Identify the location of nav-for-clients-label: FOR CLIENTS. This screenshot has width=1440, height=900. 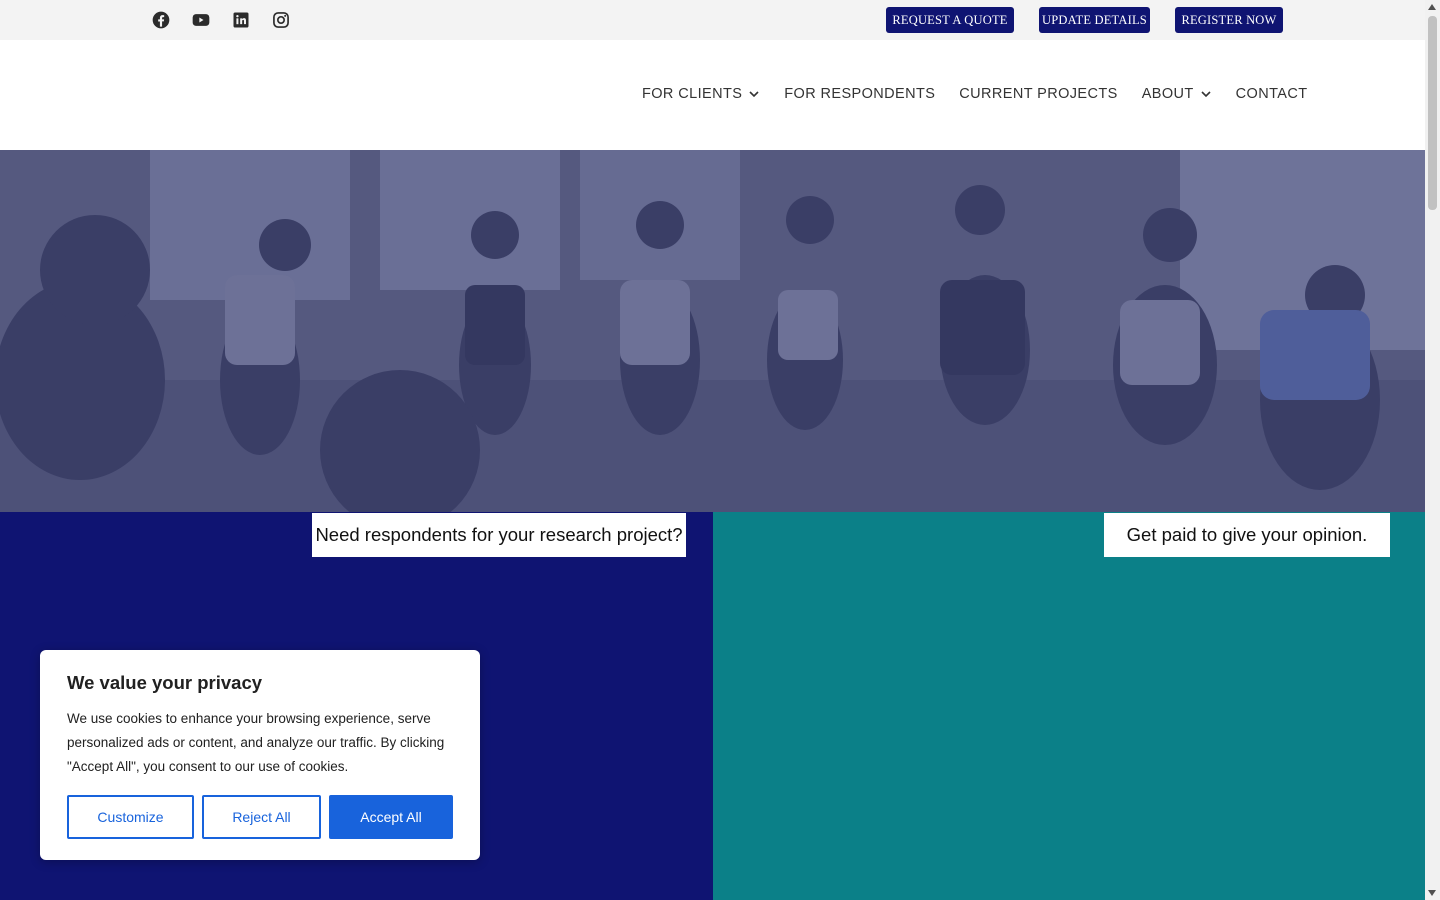
(692, 94).